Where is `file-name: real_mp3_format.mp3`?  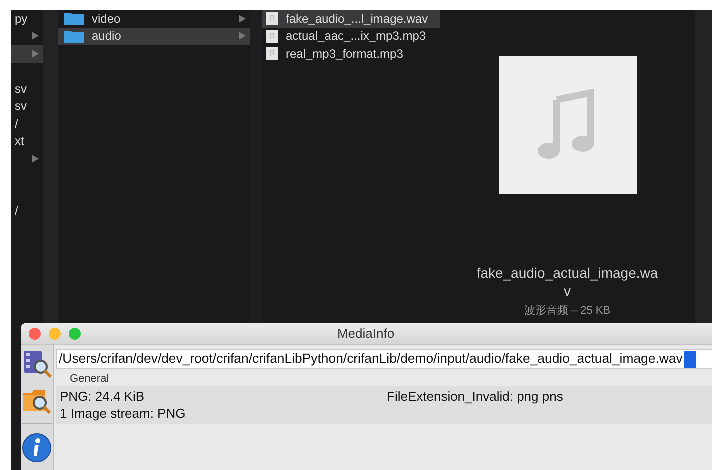 file-name: real_mp3_format.mp3 is located at coordinates (345, 54).